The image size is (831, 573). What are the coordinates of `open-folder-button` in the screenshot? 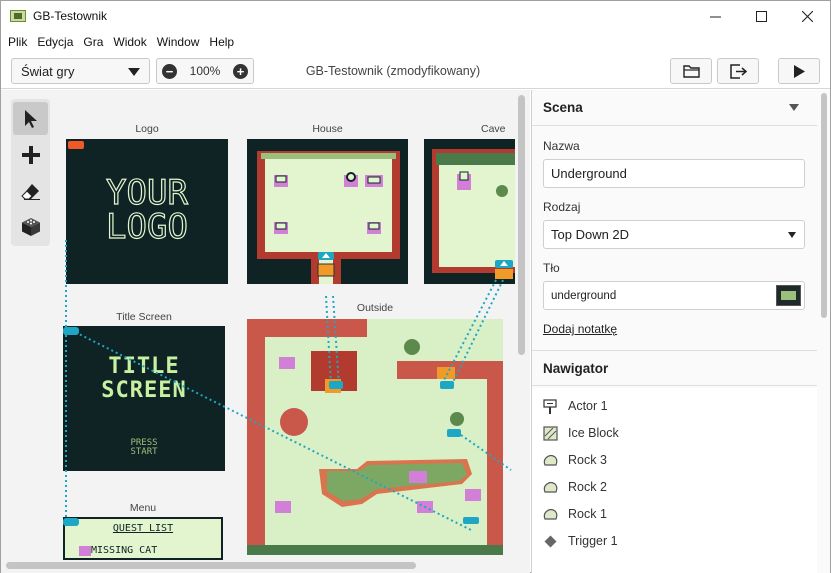 It's located at (691, 71).